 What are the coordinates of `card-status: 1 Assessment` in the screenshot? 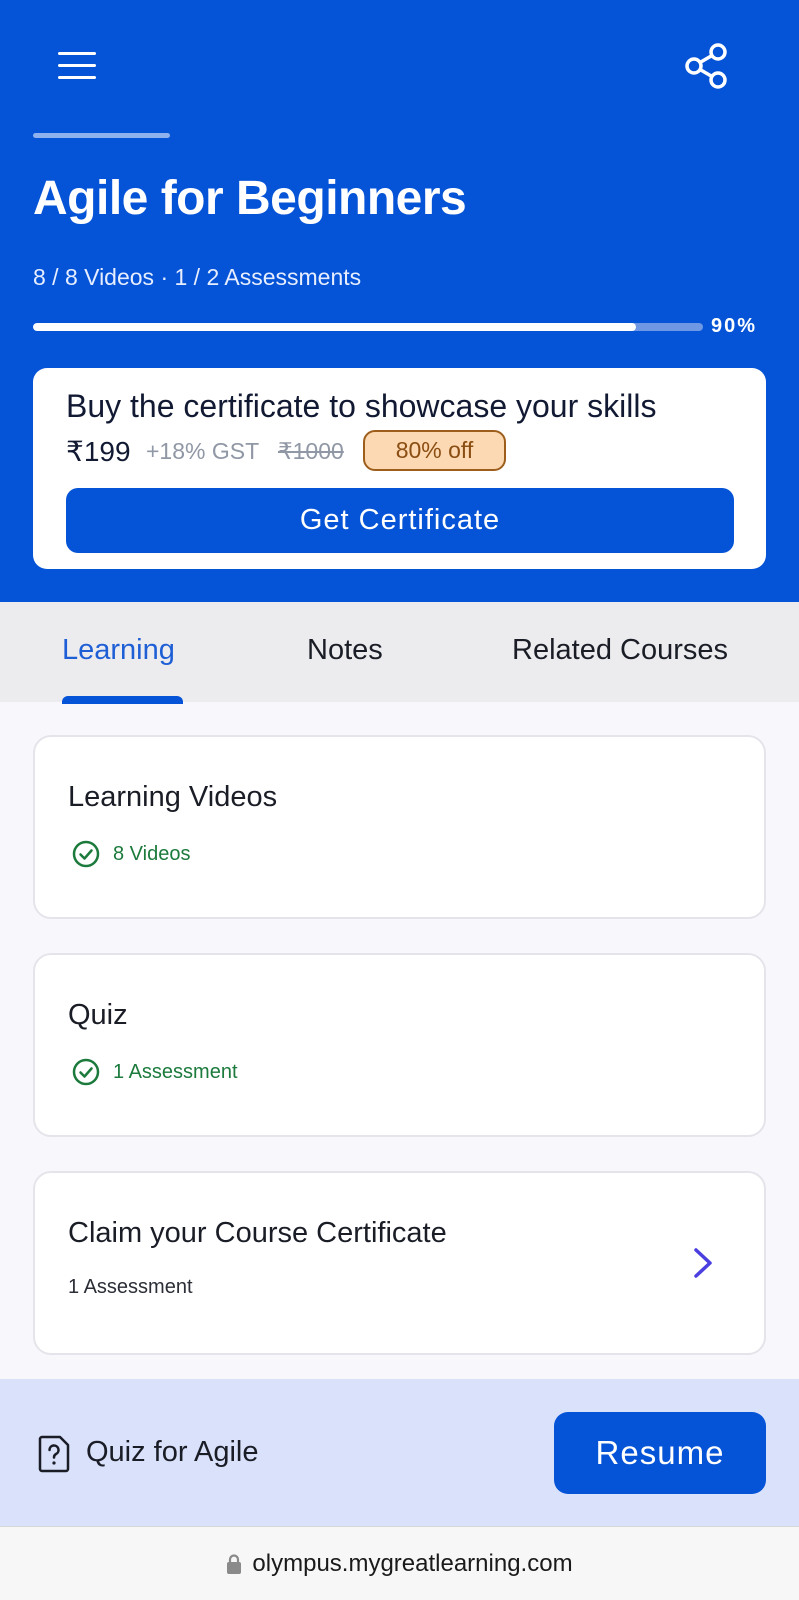 It's located at (154, 1072).